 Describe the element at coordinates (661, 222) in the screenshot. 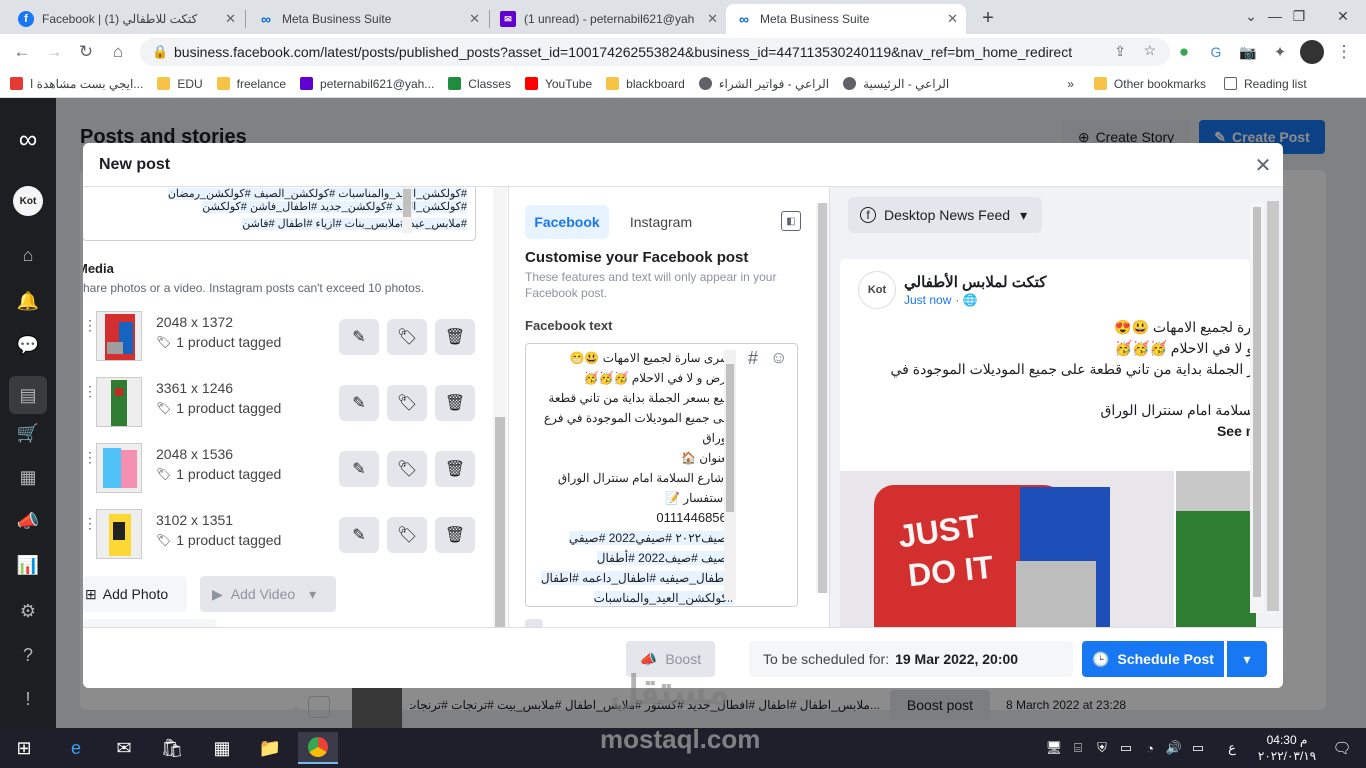

I see `tab-instagram: Instagram` at that location.